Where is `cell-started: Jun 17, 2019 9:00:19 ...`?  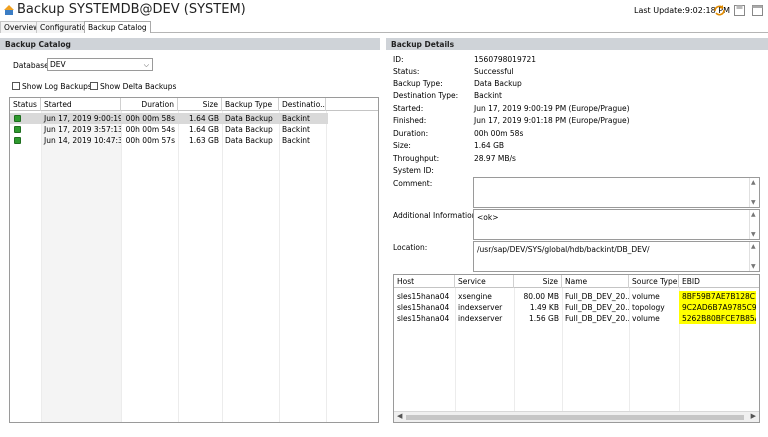 cell-started: Jun 17, 2019 9:00:19 ... is located at coordinates (82, 118).